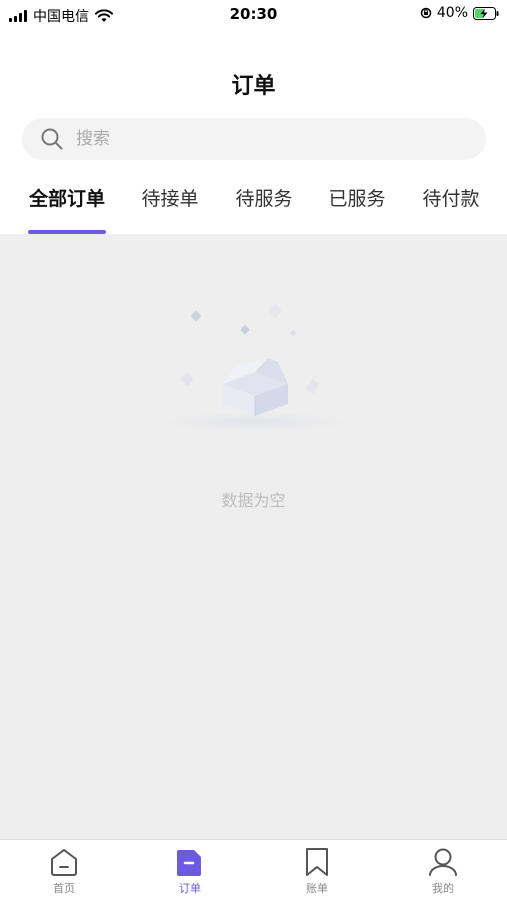 The image size is (507, 901). What do you see at coordinates (64, 862) in the screenshot?
I see `home-icon` at bounding box center [64, 862].